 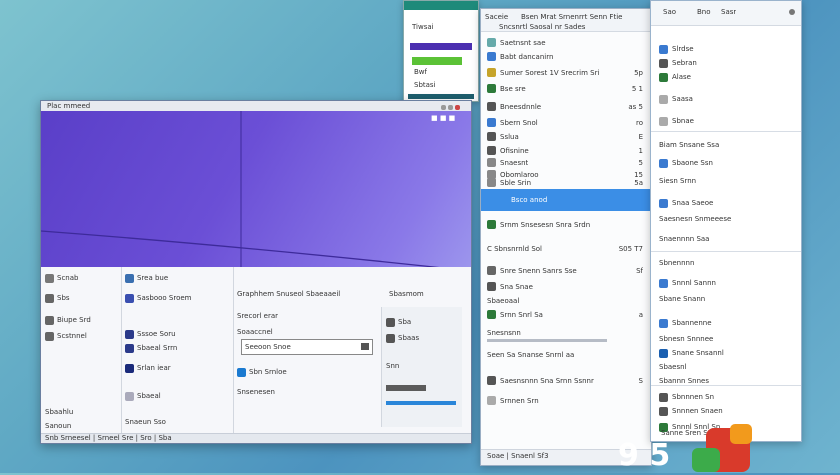 What do you see at coordinates (644, 455) in the screenshot?
I see `logo-text: 9 5` at bounding box center [644, 455].